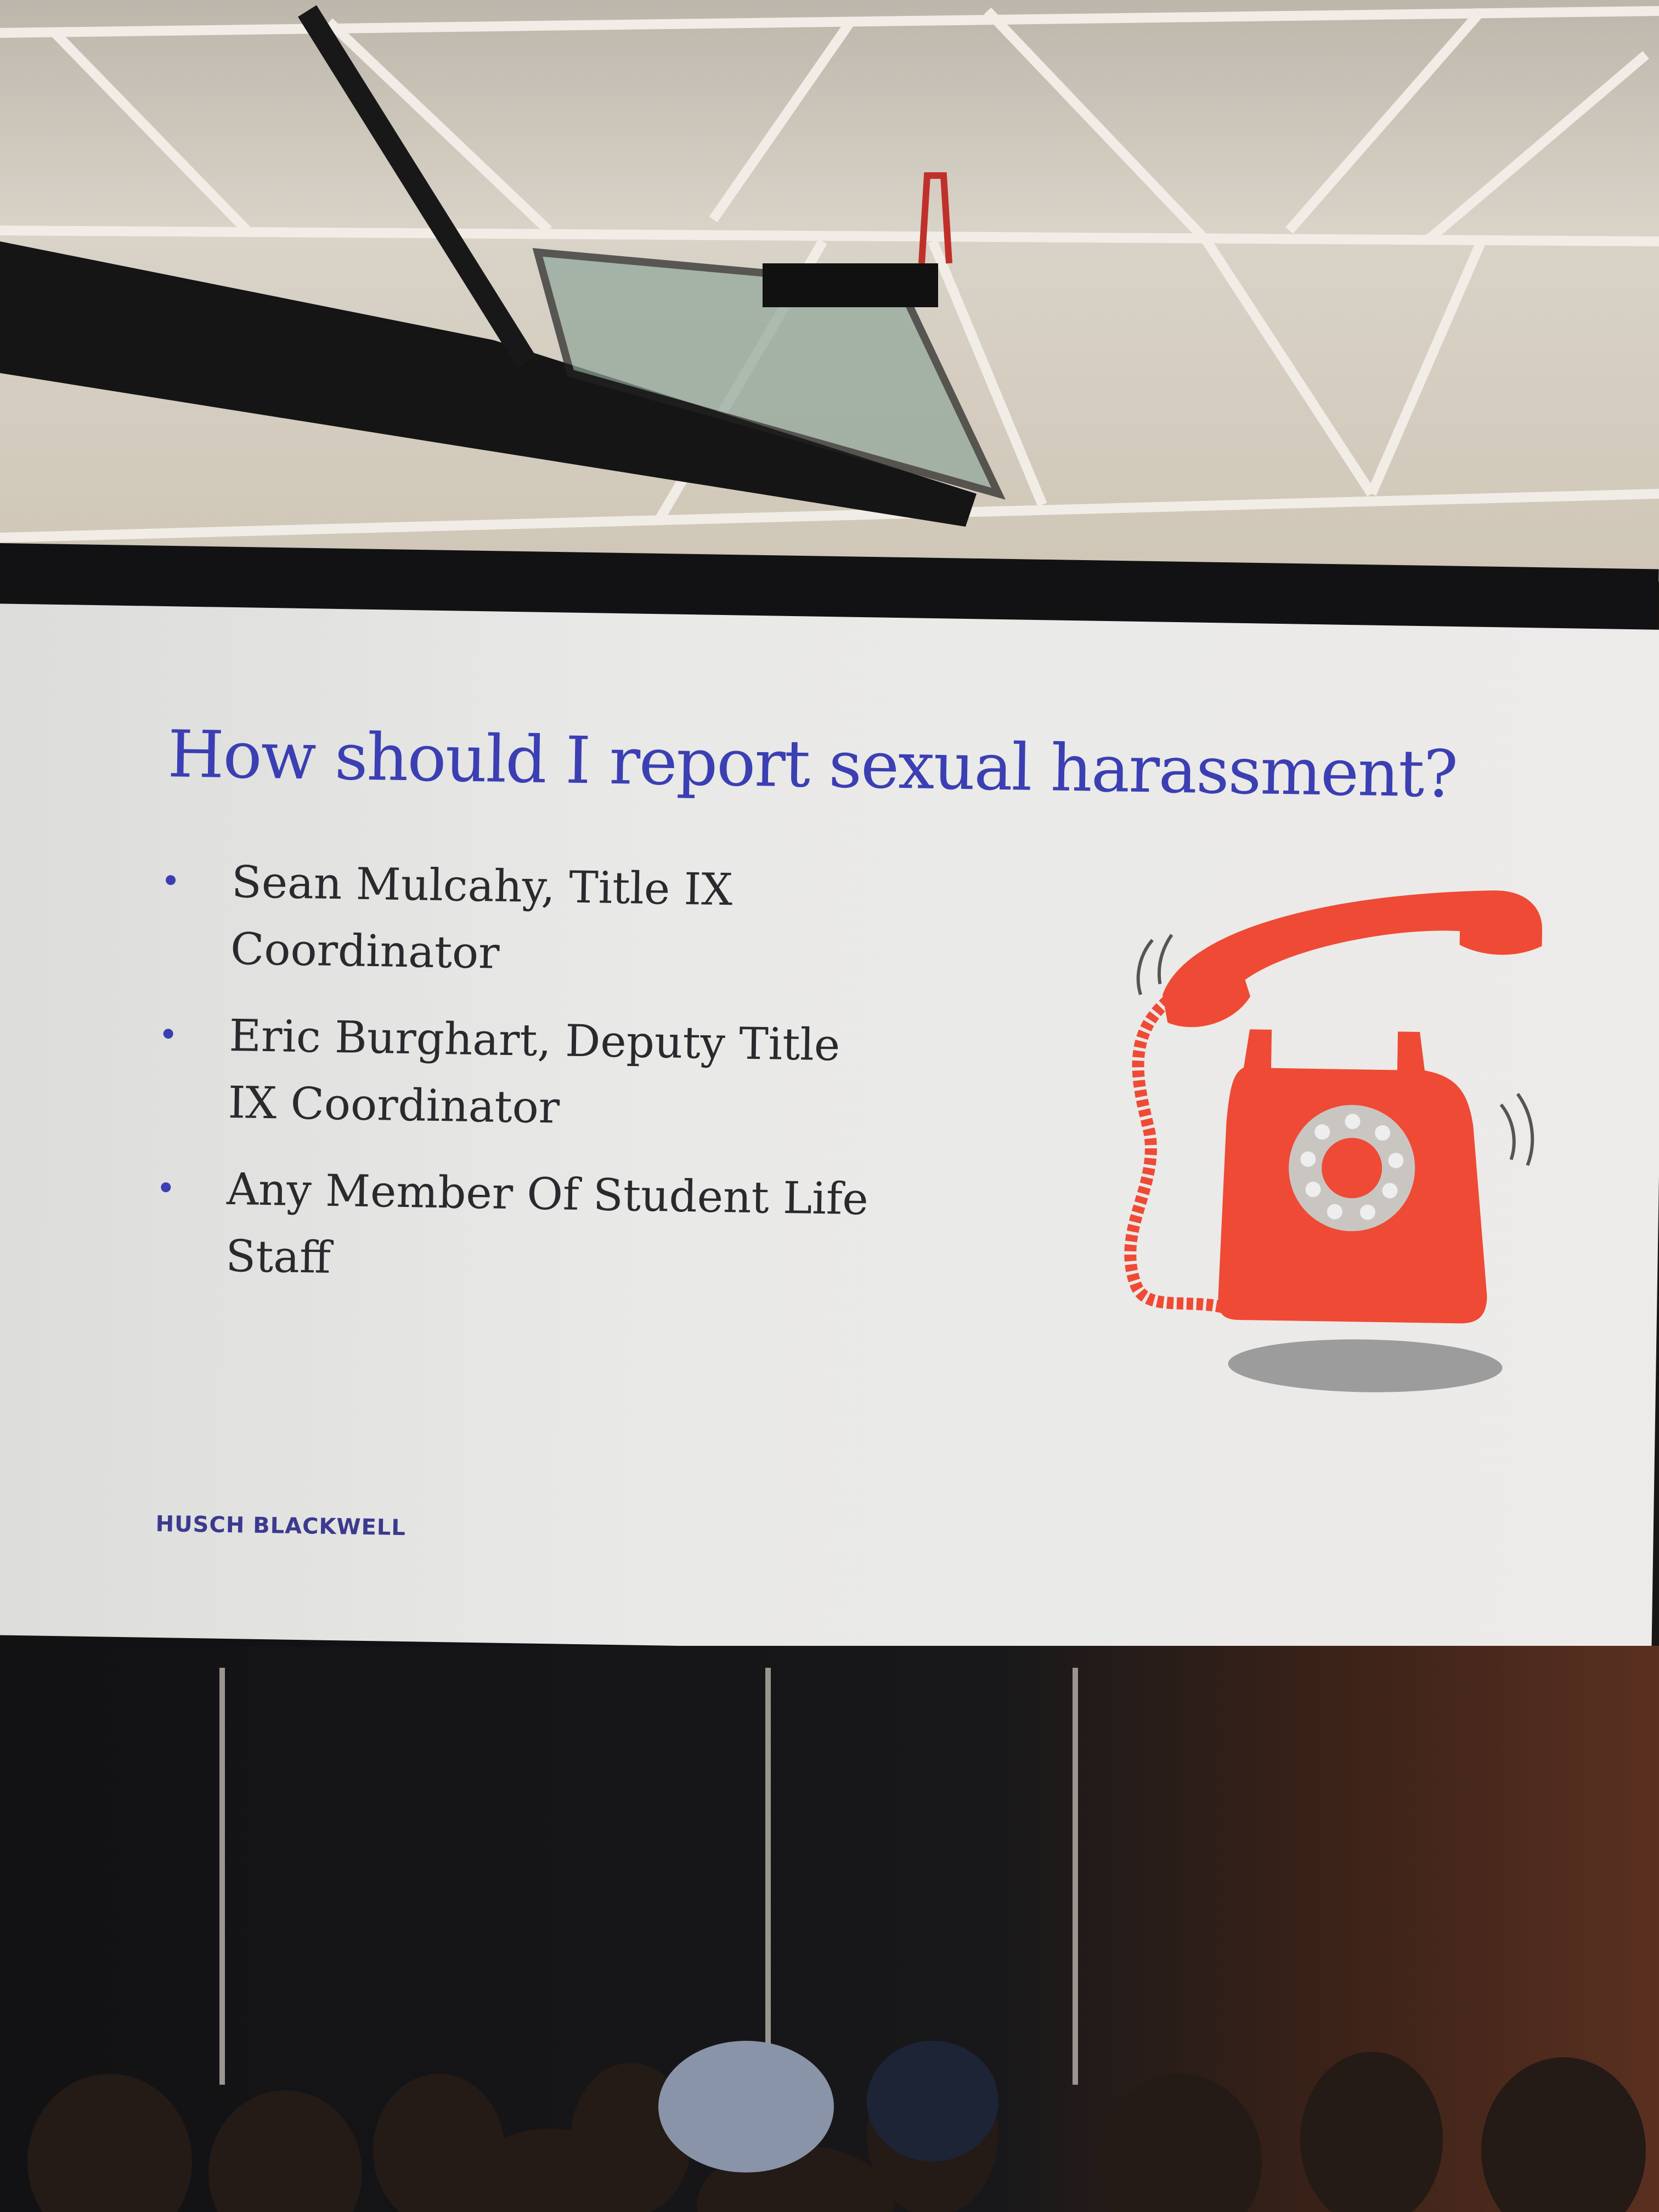 The width and height of the screenshot is (1659, 2212). Describe the element at coordinates (534, 1040) in the screenshot. I see `bullet-line: Eric Burghart, Deputy Title` at that location.